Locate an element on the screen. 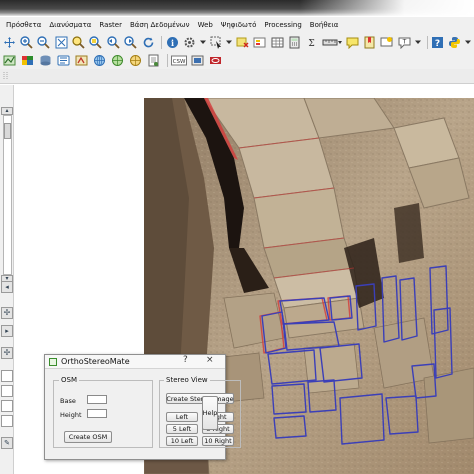  select-icon is located at coordinates (216, 42).